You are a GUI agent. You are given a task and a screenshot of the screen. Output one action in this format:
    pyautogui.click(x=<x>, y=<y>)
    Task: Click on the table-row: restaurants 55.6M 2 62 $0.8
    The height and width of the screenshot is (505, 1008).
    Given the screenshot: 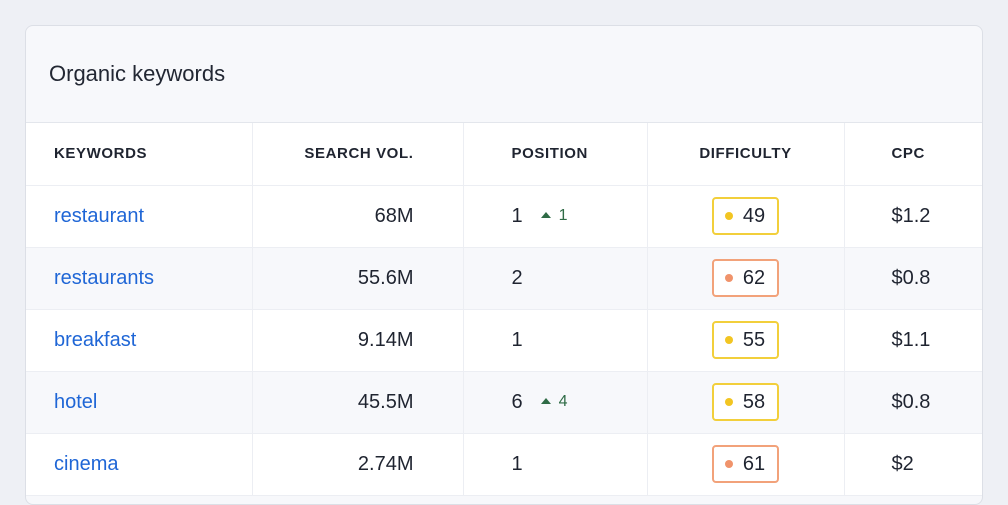 What is the action you would take?
    pyautogui.click(x=504, y=278)
    